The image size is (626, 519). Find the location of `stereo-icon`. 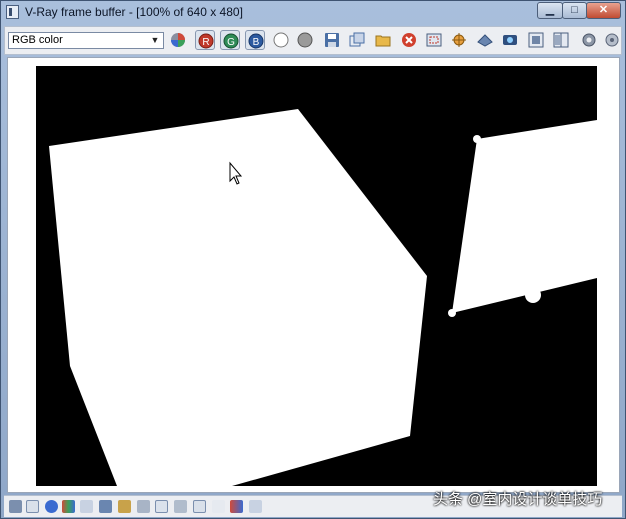

stereo-icon is located at coordinates (510, 40).